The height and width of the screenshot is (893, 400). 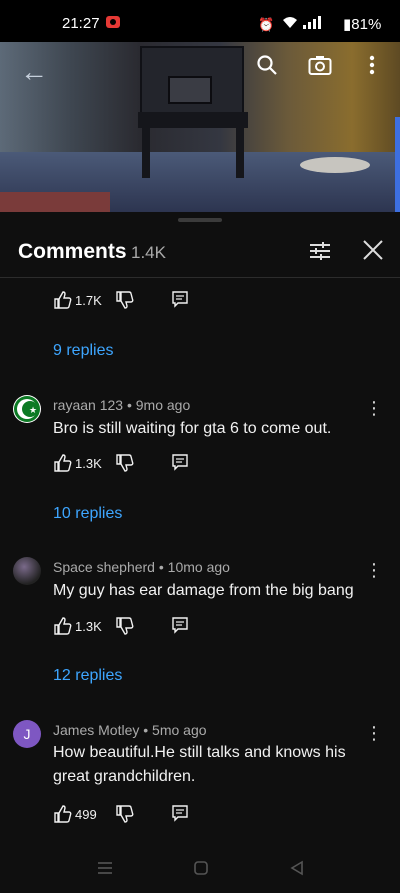 What do you see at coordinates (113, 22) in the screenshot?
I see `screen-record-icon` at bounding box center [113, 22].